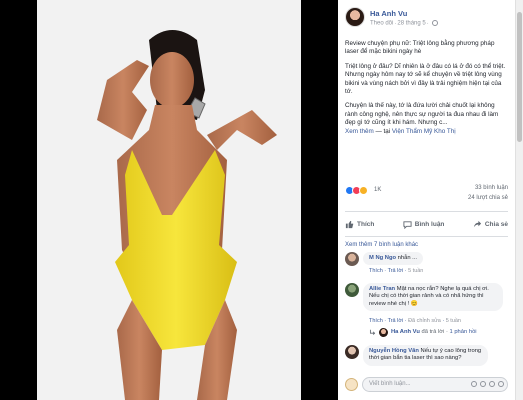 This screenshot has height=400, width=523. Describe the element at coordinates (501, 384) in the screenshot. I see `sticker-icon` at that location.